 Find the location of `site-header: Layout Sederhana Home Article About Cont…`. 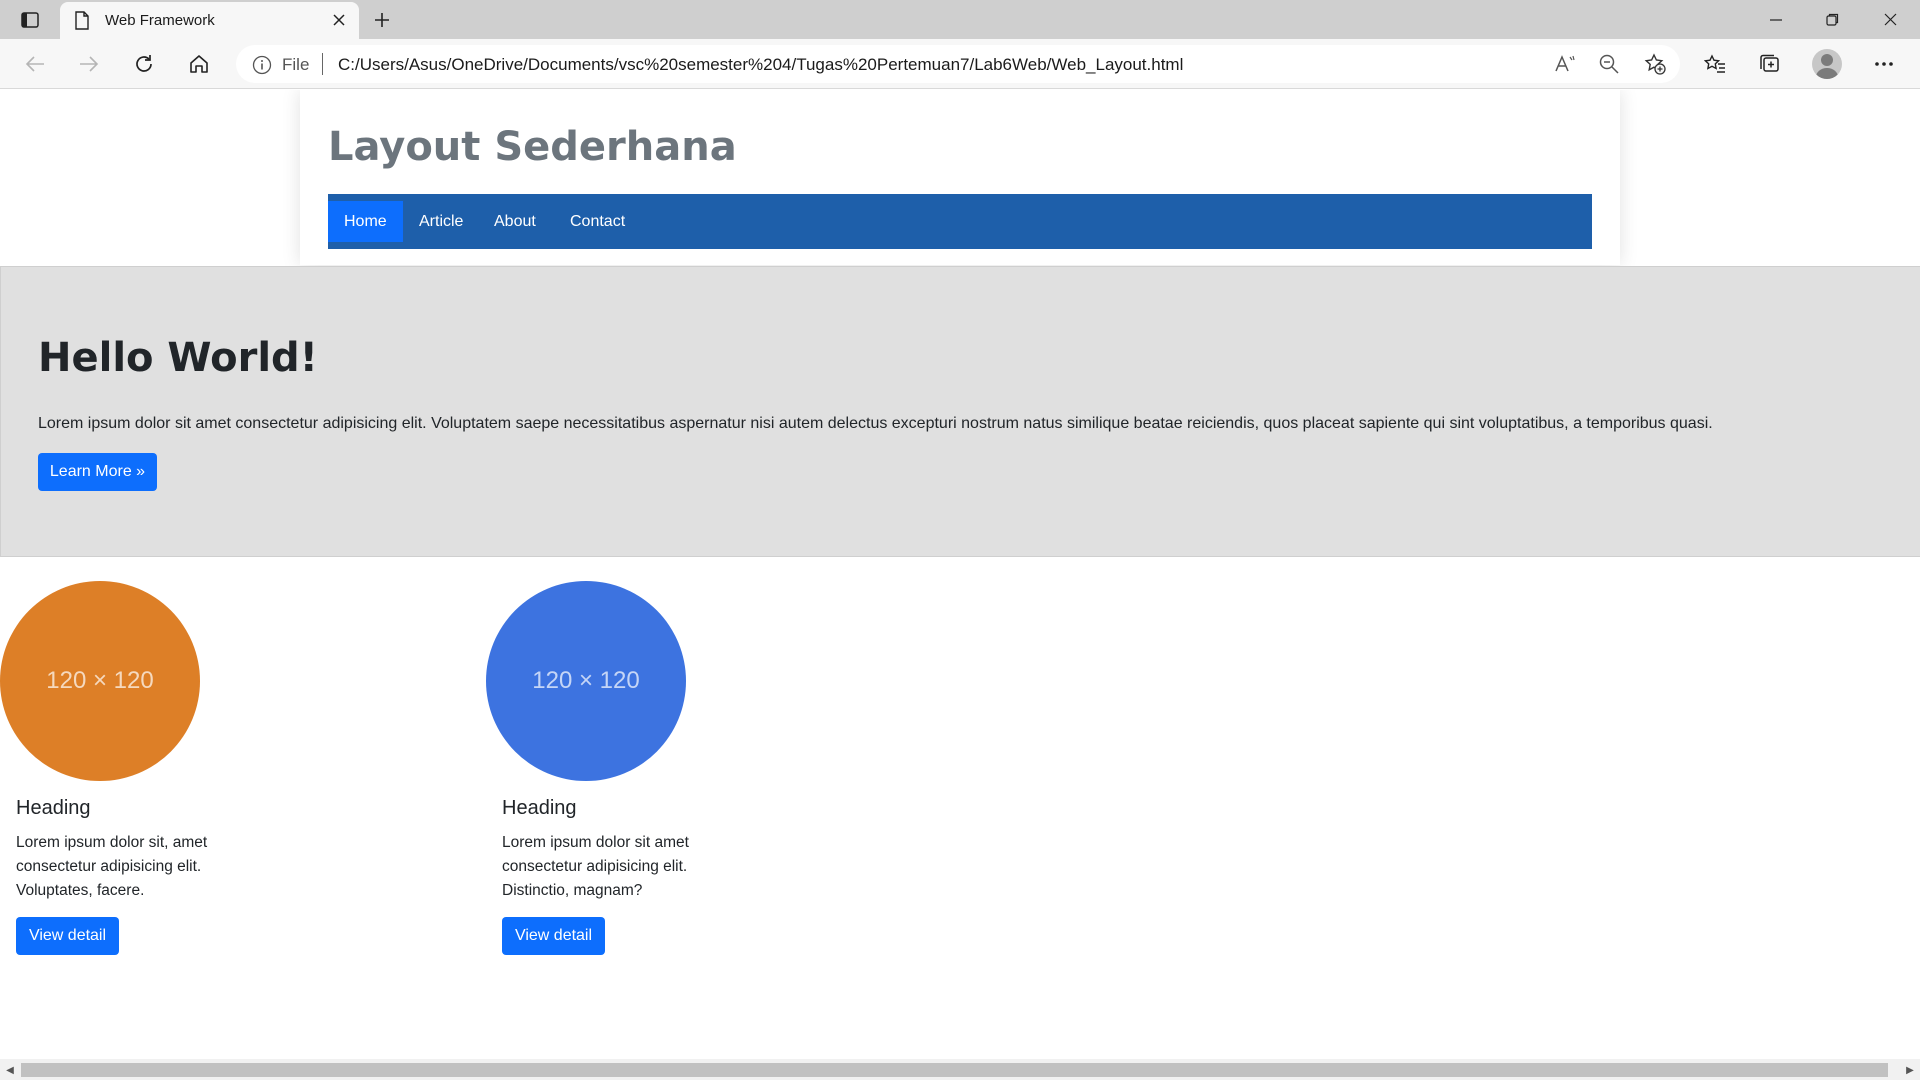

site-header: Layout Sederhana Home Article About Cont… is located at coordinates (960, 177).